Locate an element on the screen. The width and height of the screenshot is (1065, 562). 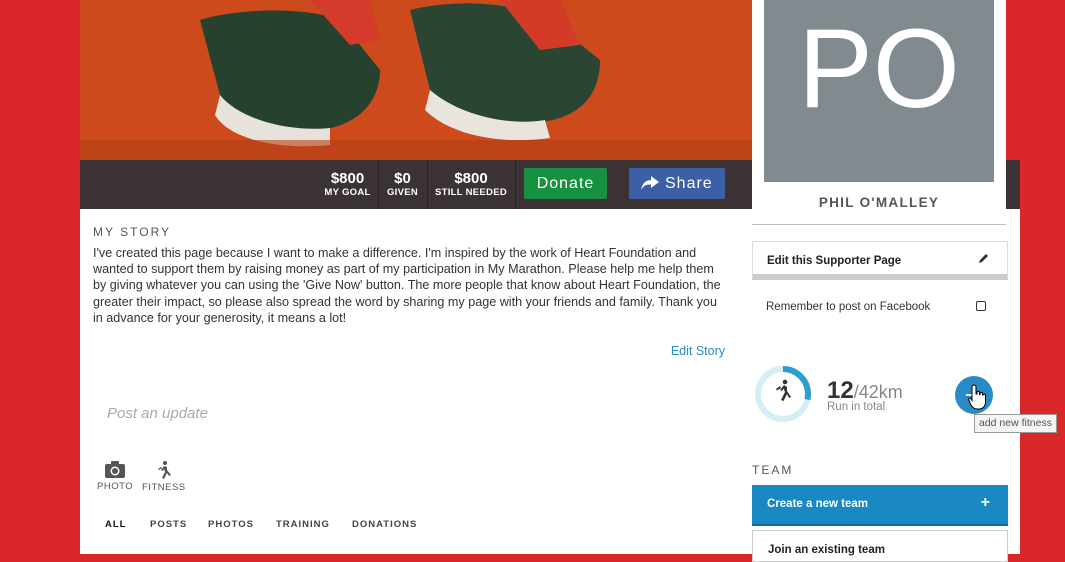
fitness-value: 12 is located at coordinates (840, 390).